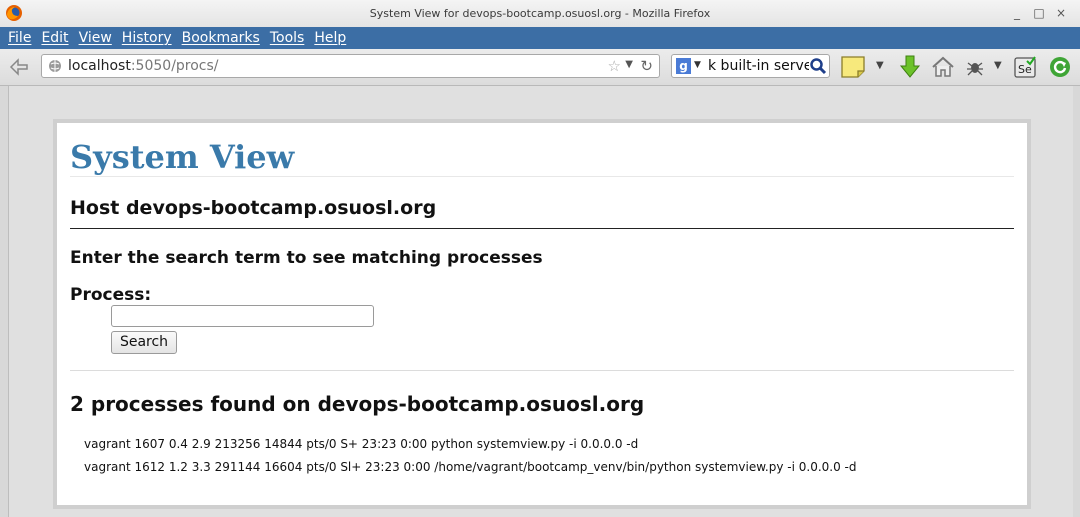 The width and height of the screenshot is (1080, 517). I want to click on maximize-button: □, so click(1039, 13).